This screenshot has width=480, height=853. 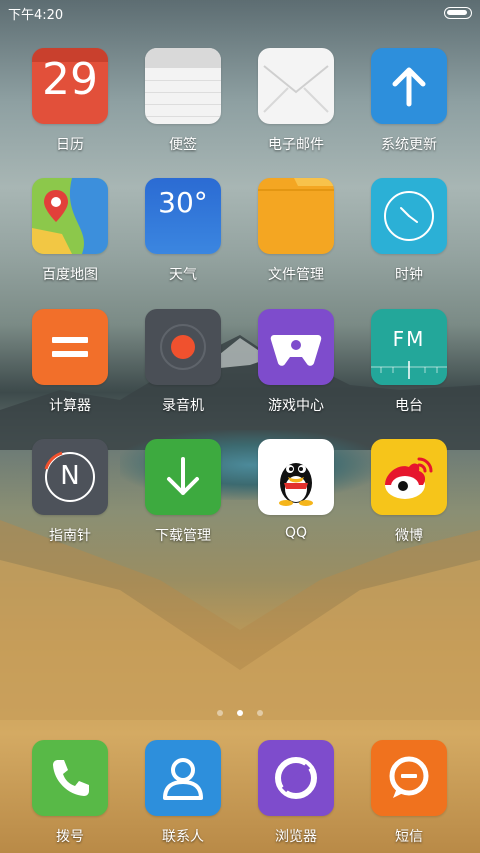 What do you see at coordinates (296, 216) in the screenshot?
I see `folder-icon` at bounding box center [296, 216].